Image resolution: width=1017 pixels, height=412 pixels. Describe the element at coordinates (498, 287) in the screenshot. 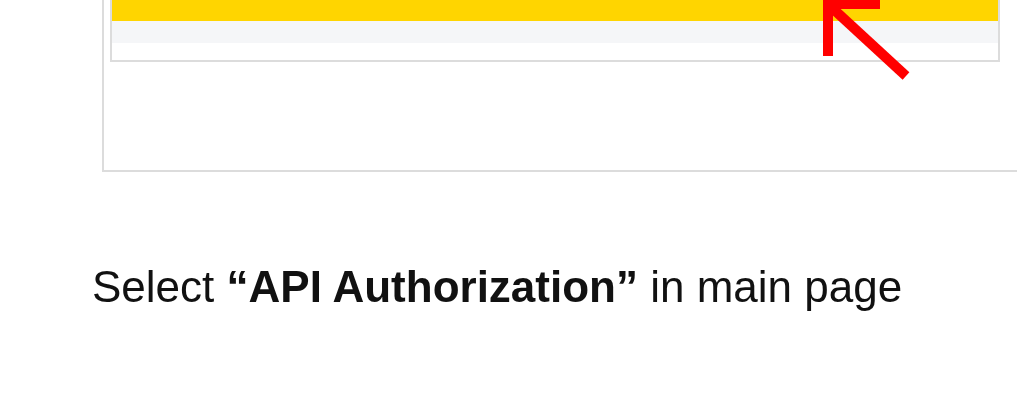

I see `step-instruction: Select “API Authorization” in main page` at that location.